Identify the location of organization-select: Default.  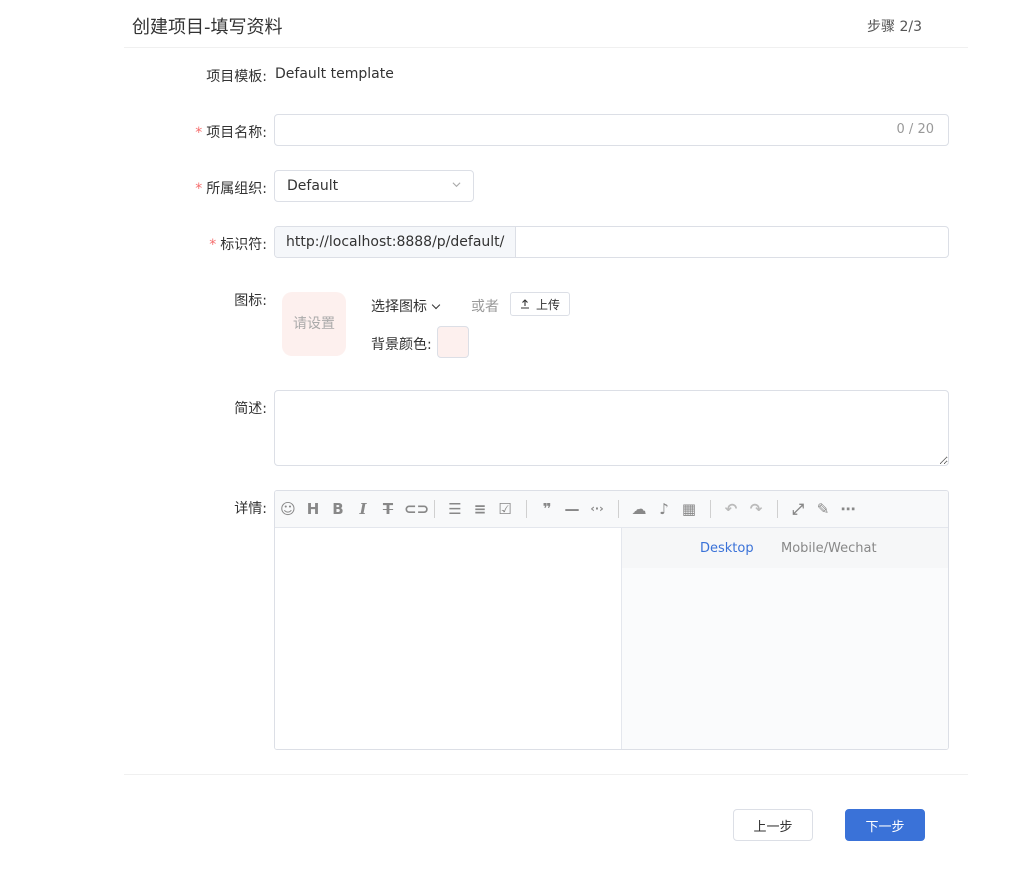
(374, 186).